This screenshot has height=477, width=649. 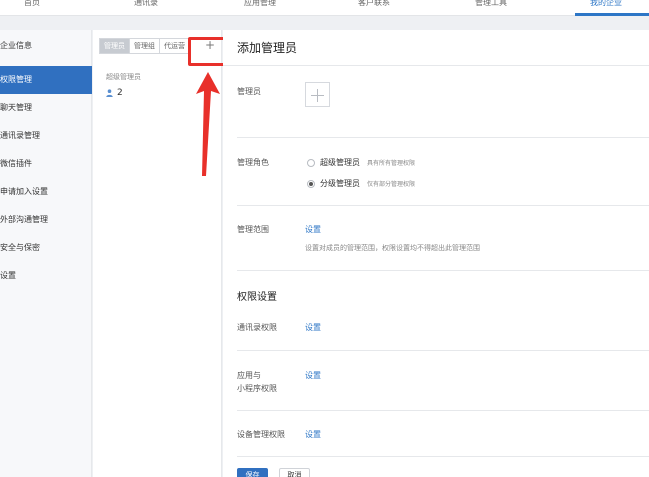 What do you see at coordinates (436, 65) in the screenshot?
I see `title-divider` at bounding box center [436, 65].